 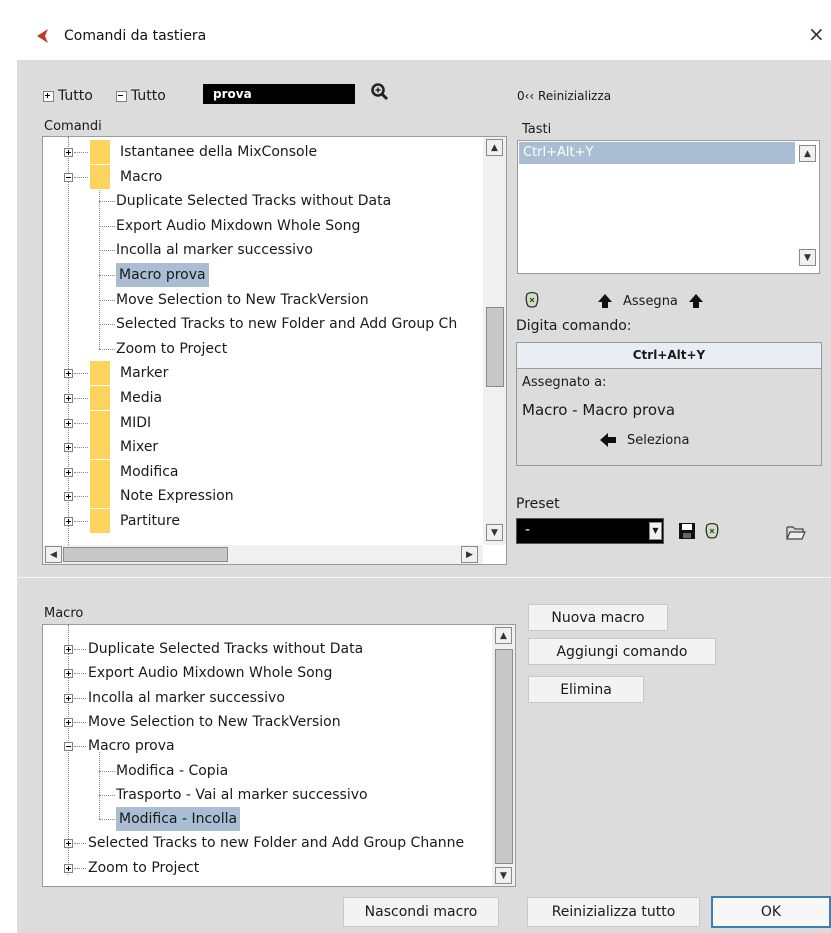 What do you see at coordinates (263, 554) in the screenshot?
I see `commands-hscrollbar: ◀ ▶` at bounding box center [263, 554].